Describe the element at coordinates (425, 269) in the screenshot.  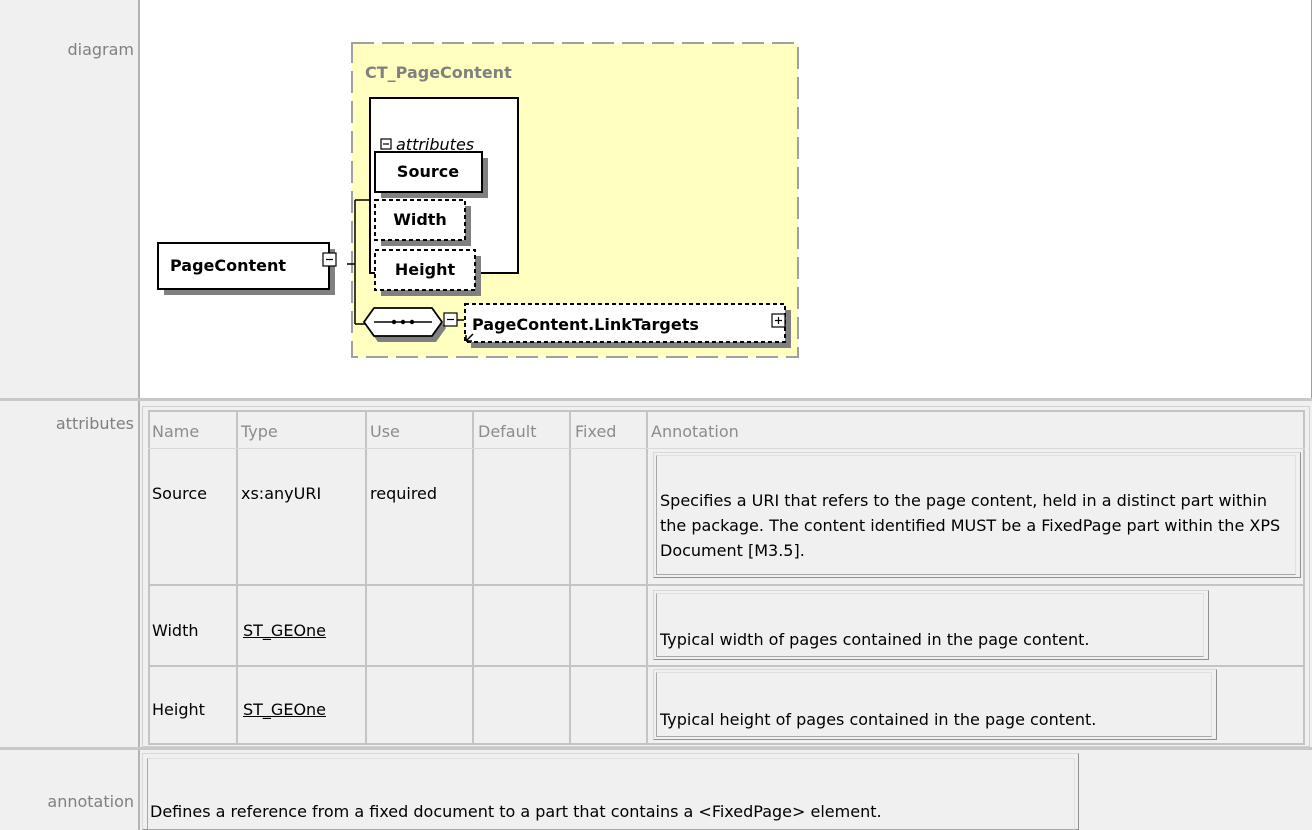
I see `attr-height-label: Height` at that location.